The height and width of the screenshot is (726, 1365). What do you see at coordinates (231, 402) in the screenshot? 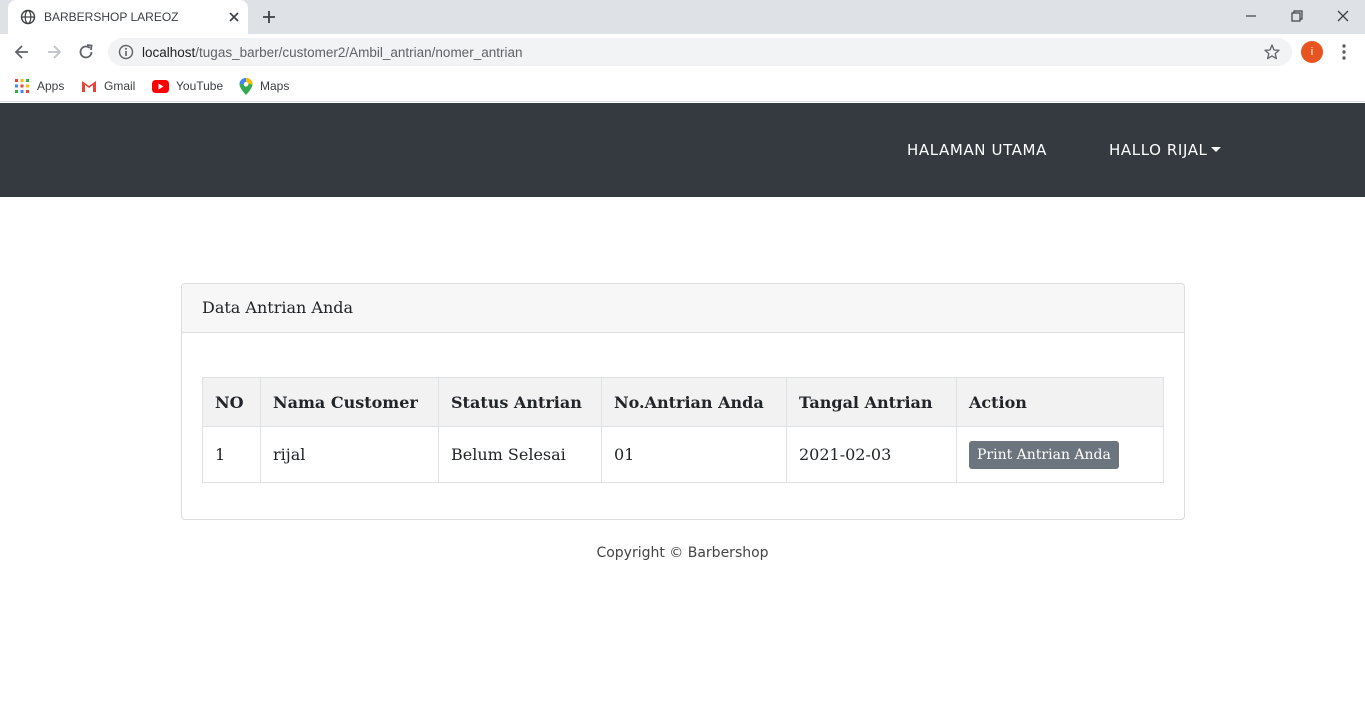
I see `column-header: NO` at bounding box center [231, 402].